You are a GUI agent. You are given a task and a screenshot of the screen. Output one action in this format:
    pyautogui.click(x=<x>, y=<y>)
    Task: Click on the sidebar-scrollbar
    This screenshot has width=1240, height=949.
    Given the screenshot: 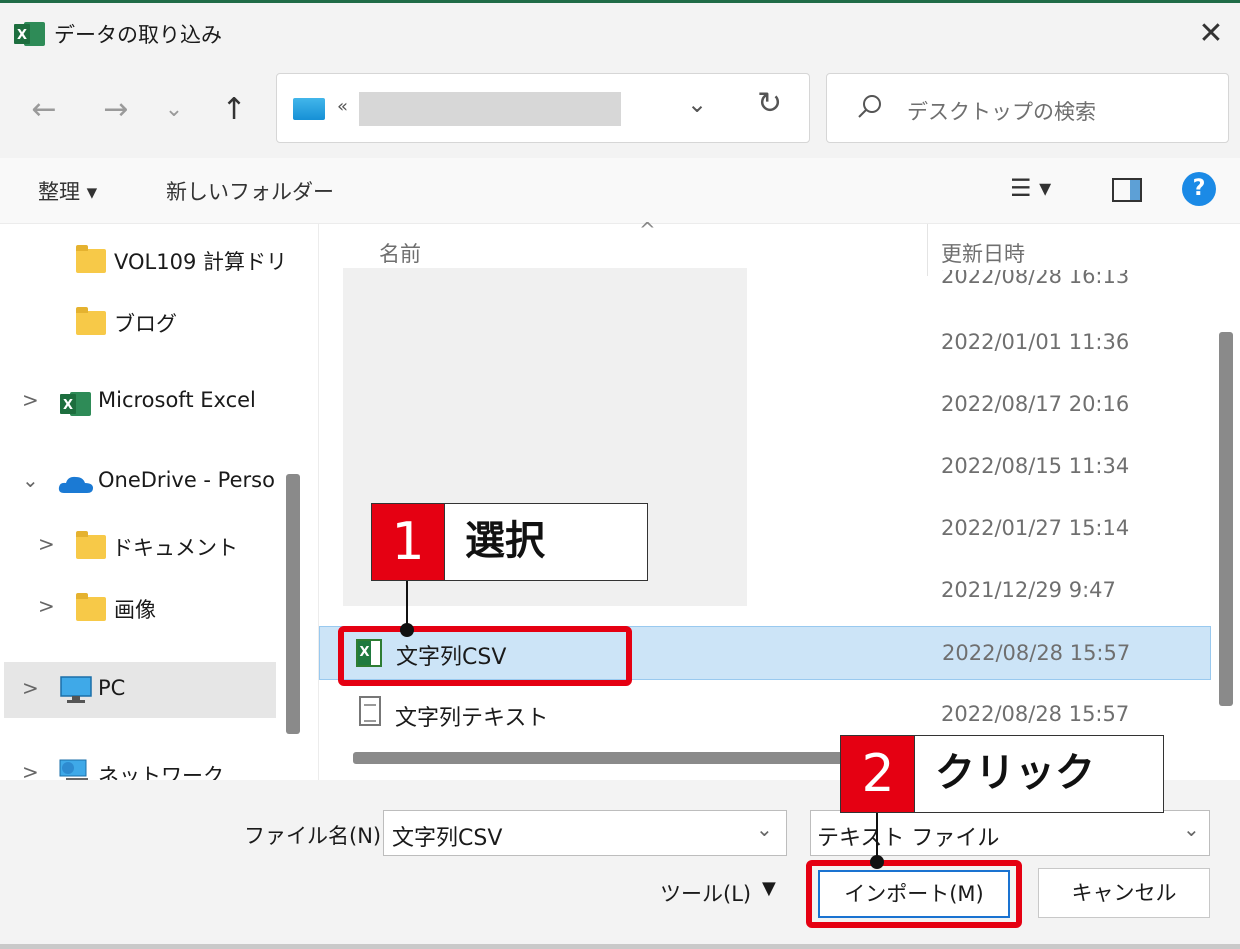 What is the action you would take?
    pyautogui.click(x=293, y=604)
    